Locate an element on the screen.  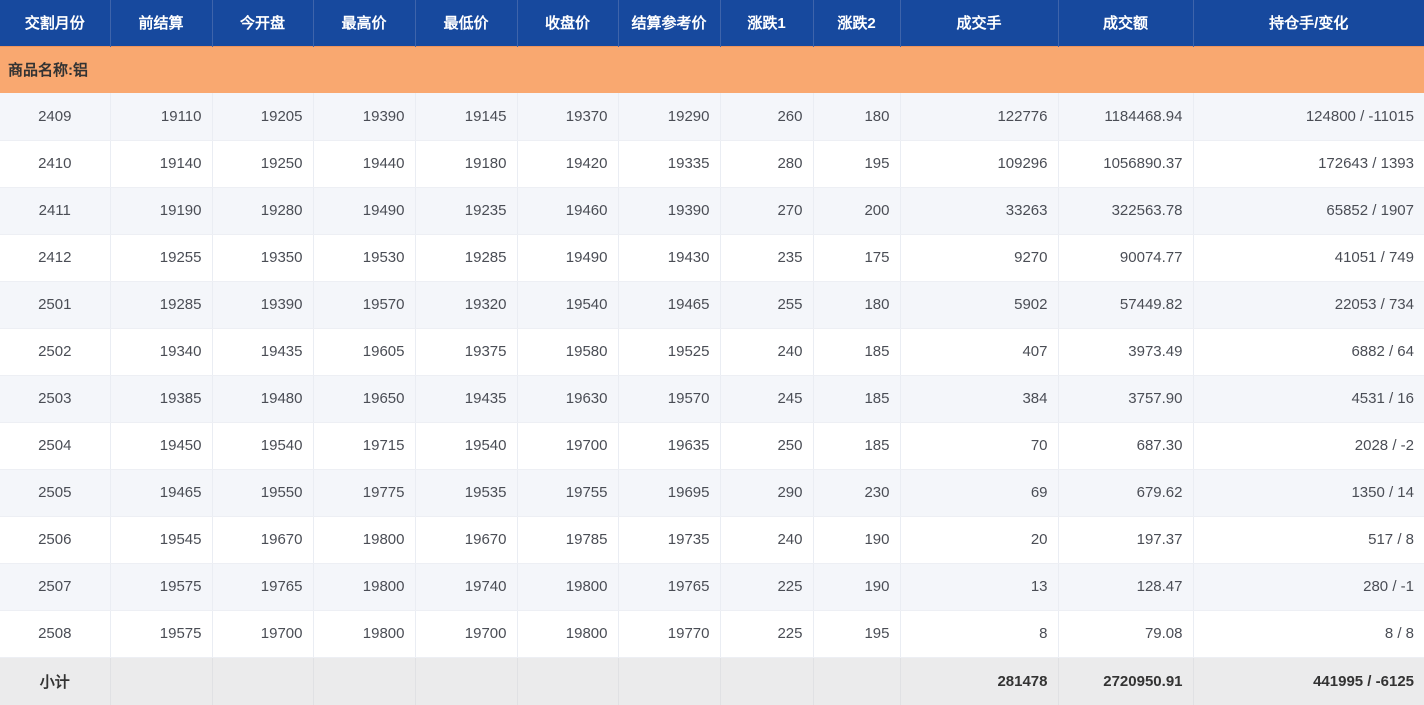
cell-month: 2410 is located at coordinates (55, 164).